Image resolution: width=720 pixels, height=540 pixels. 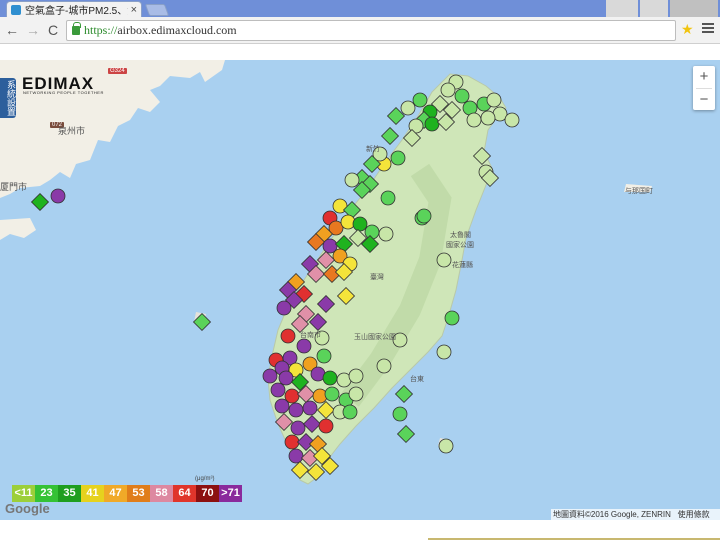 What do you see at coordinates (230, 493) in the screenshot?
I see `legend-item: >71` at bounding box center [230, 493].